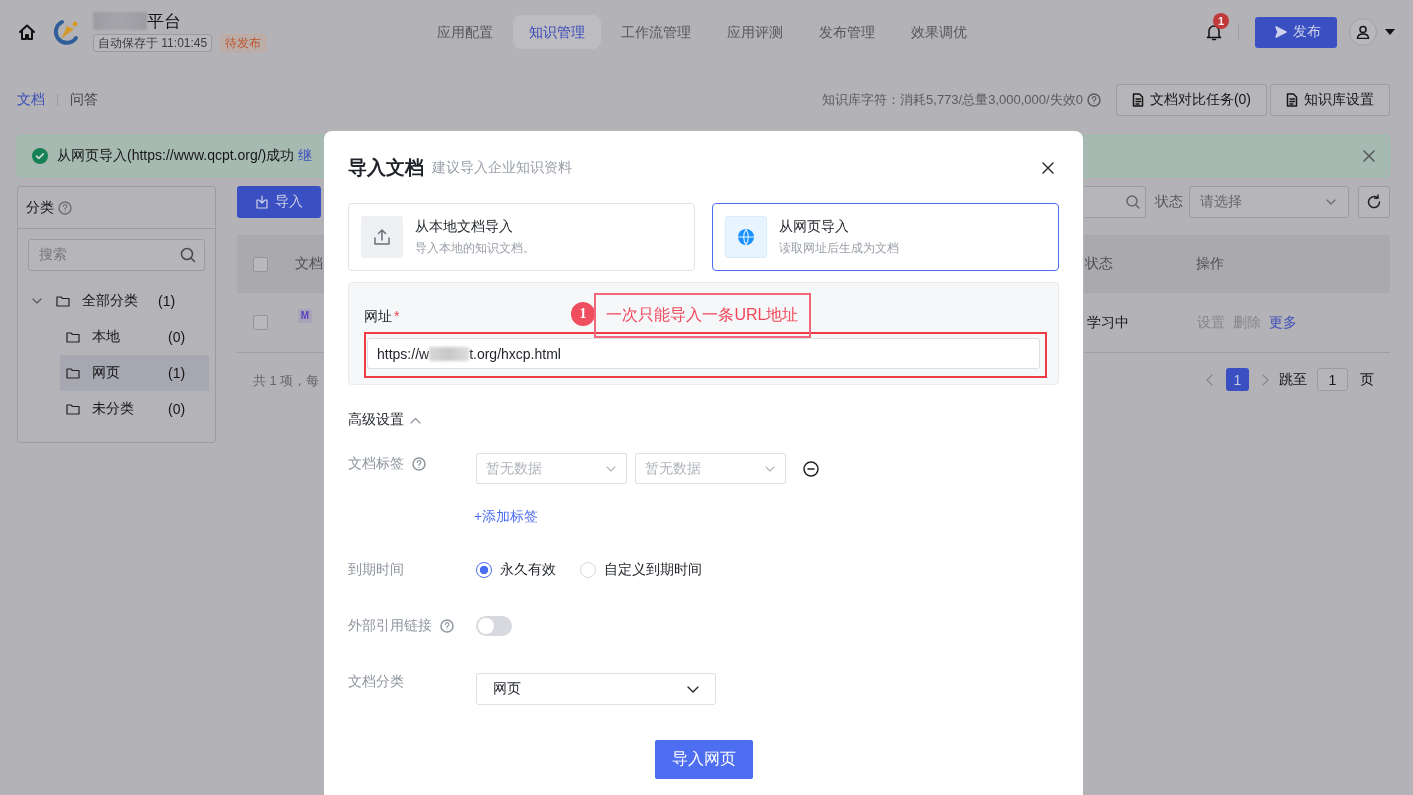 The width and height of the screenshot is (1413, 795). Describe the element at coordinates (1293, 379) in the screenshot. I see `jump-label: 跳至` at that location.